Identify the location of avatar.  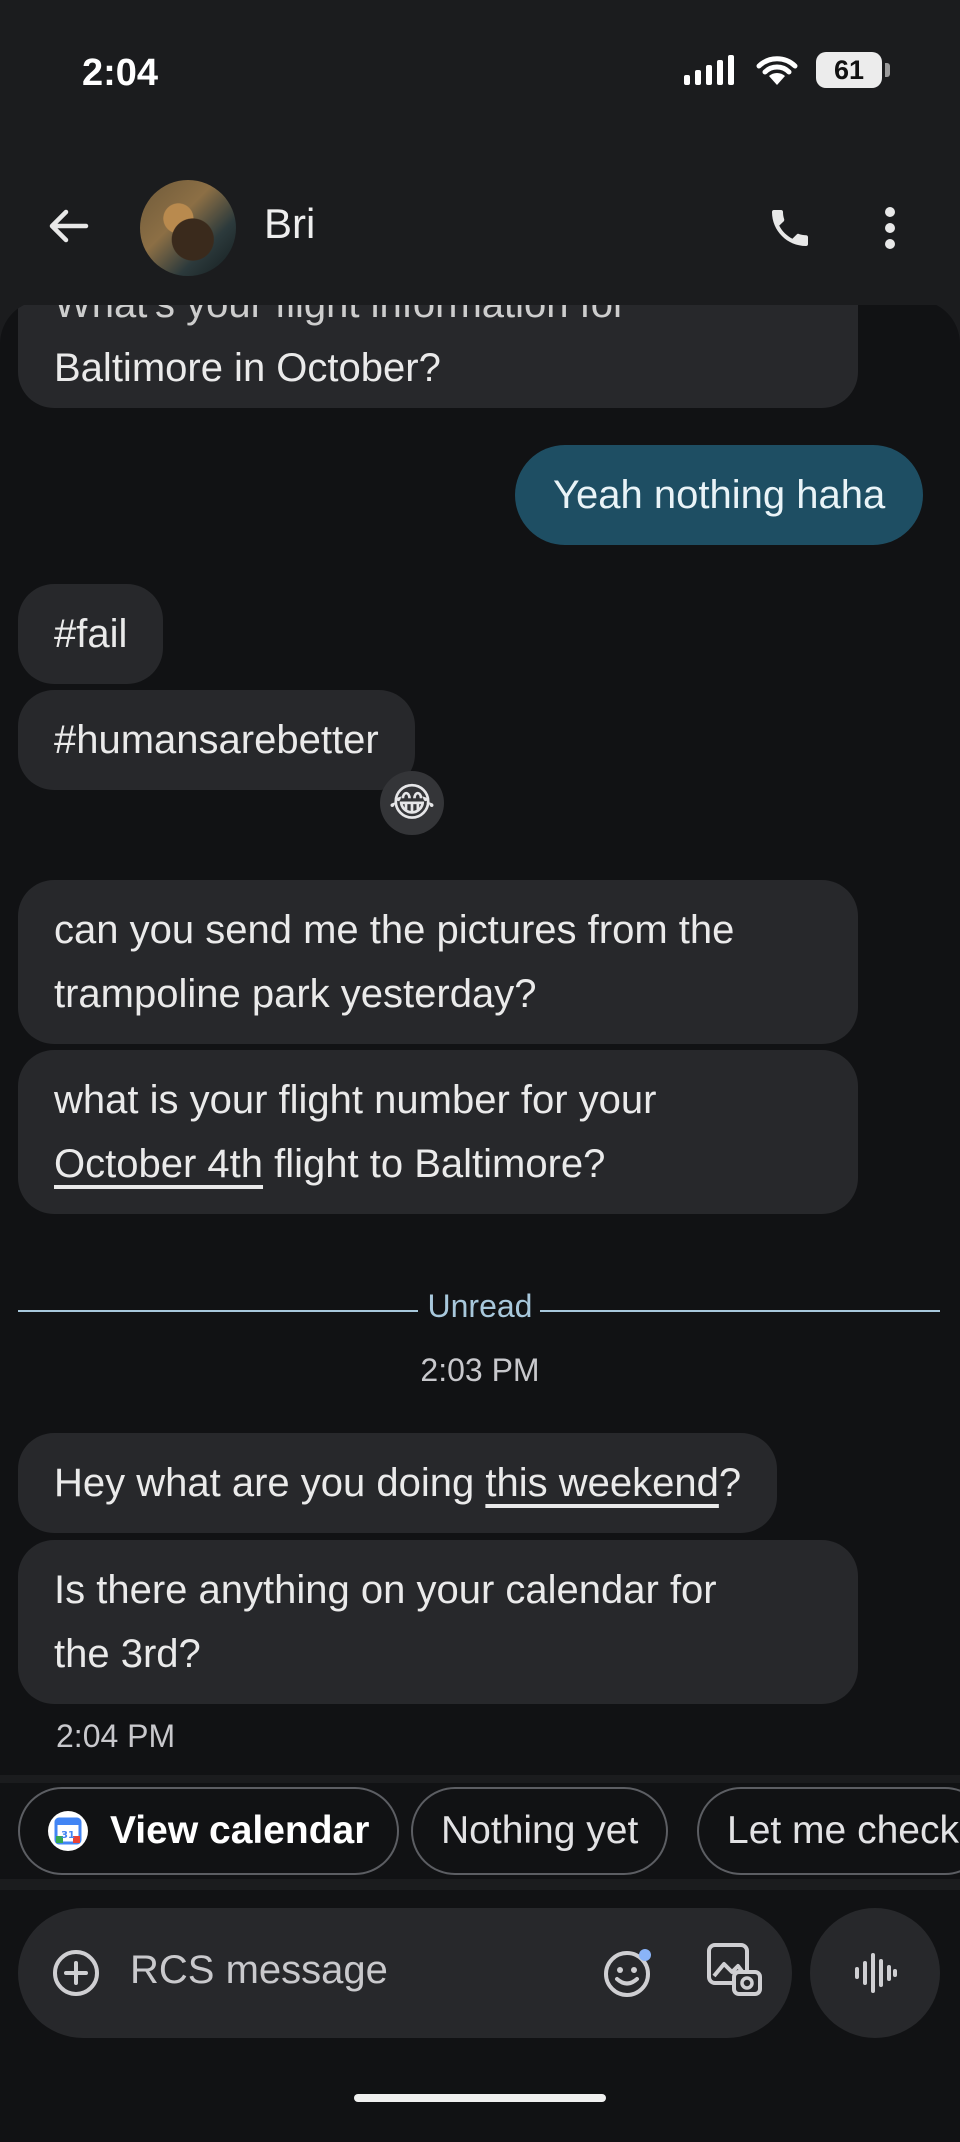
(188, 228).